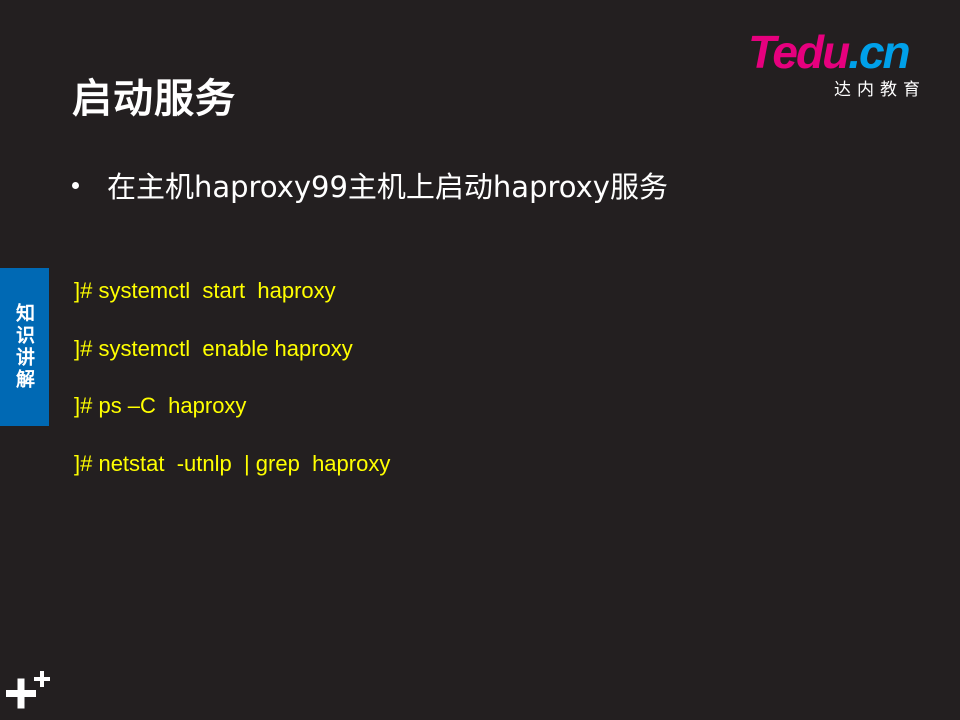 This screenshot has height=720, width=960. I want to click on plus-icon, so click(28, 690).